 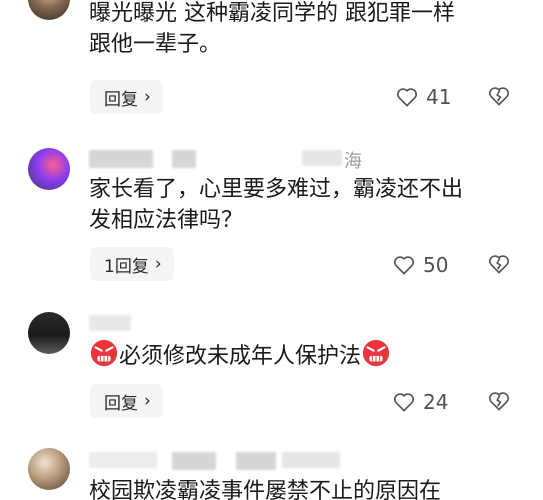 I want to click on comment-text: 家长看了，心里要多难过，霸凌还不出 发相应法律吗？, so click(x=276, y=205).